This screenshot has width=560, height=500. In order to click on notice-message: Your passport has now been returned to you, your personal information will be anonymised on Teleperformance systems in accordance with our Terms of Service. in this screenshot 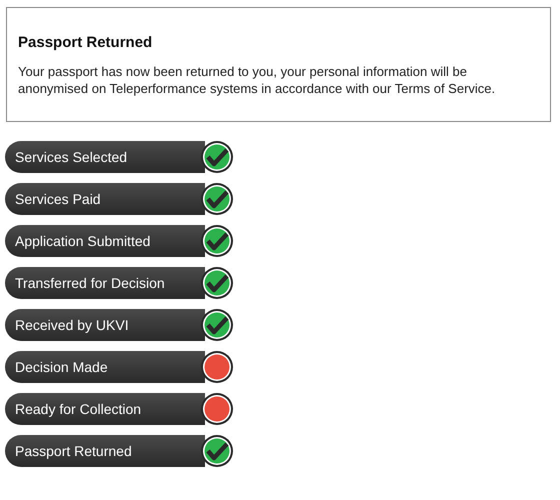, I will do `click(257, 80)`.